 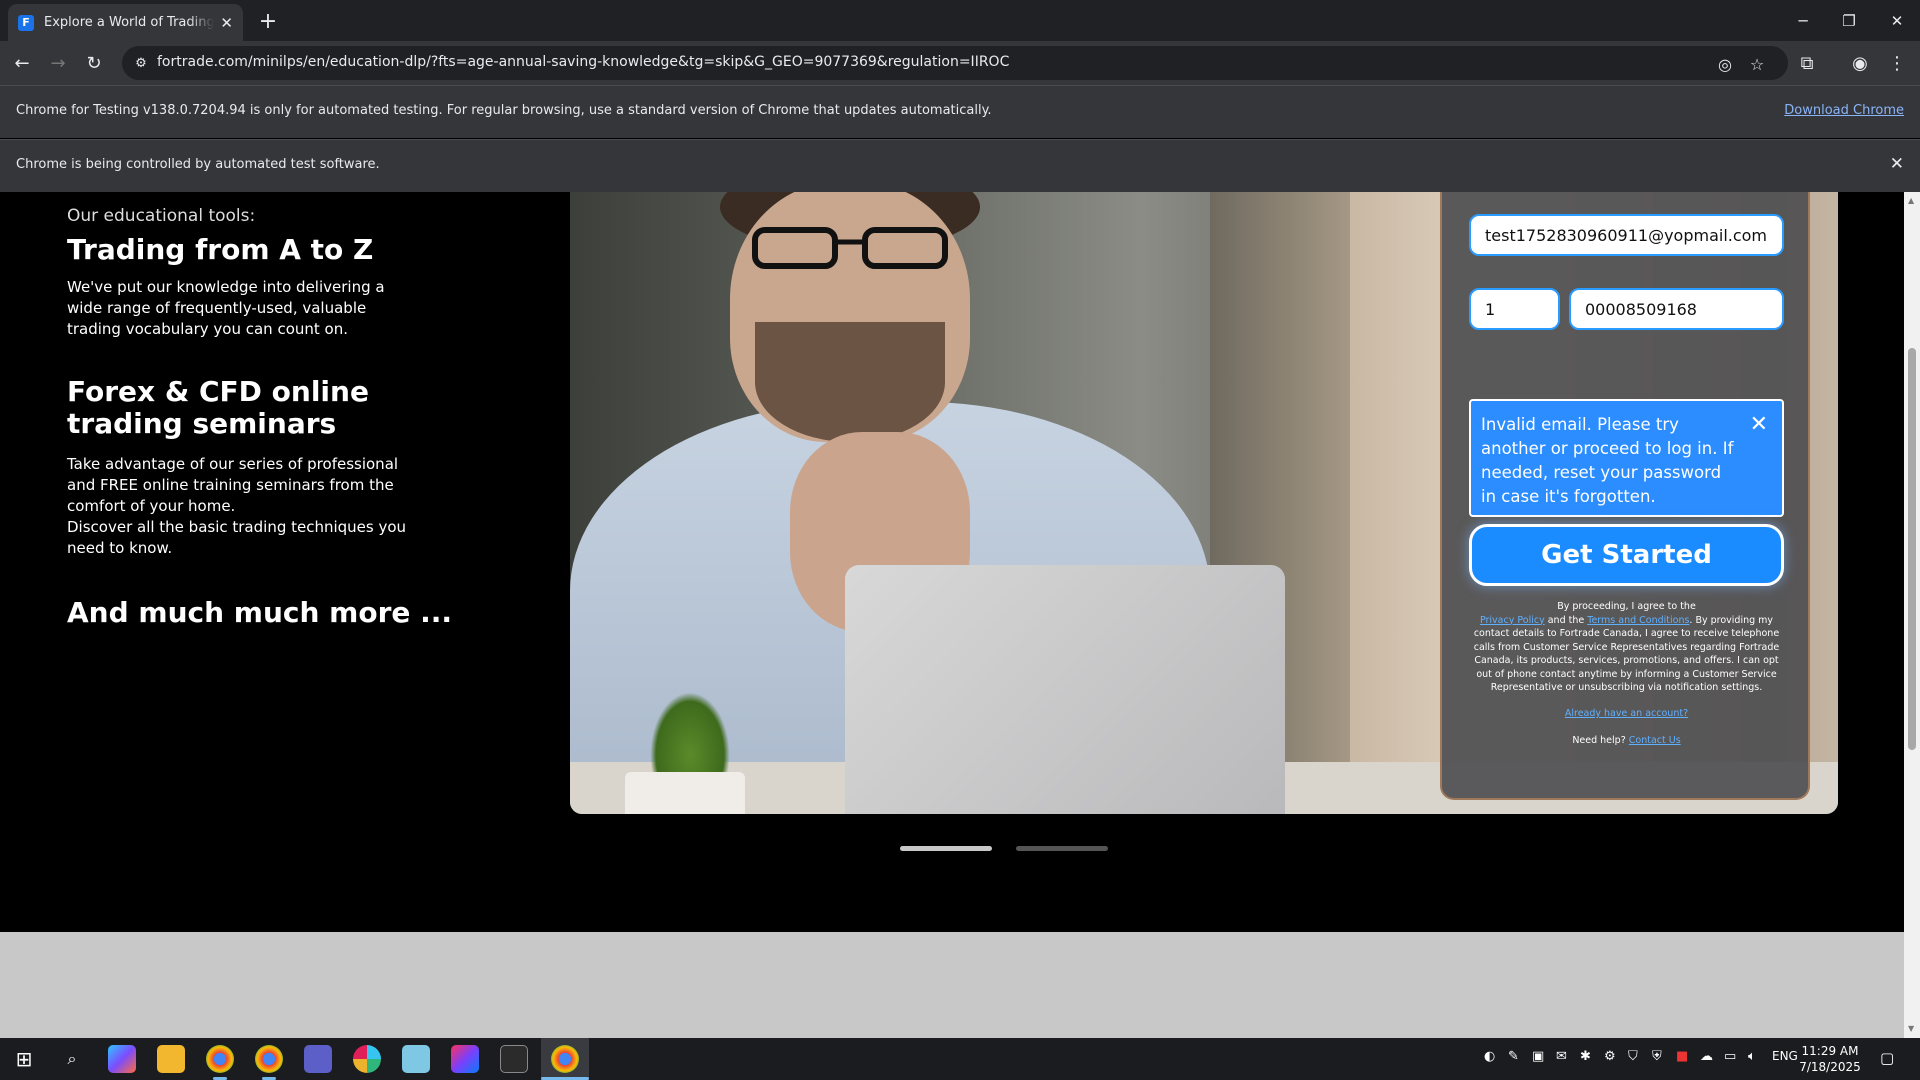 I want to click on section1-title: Trading from A to Z, so click(x=220, y=249).